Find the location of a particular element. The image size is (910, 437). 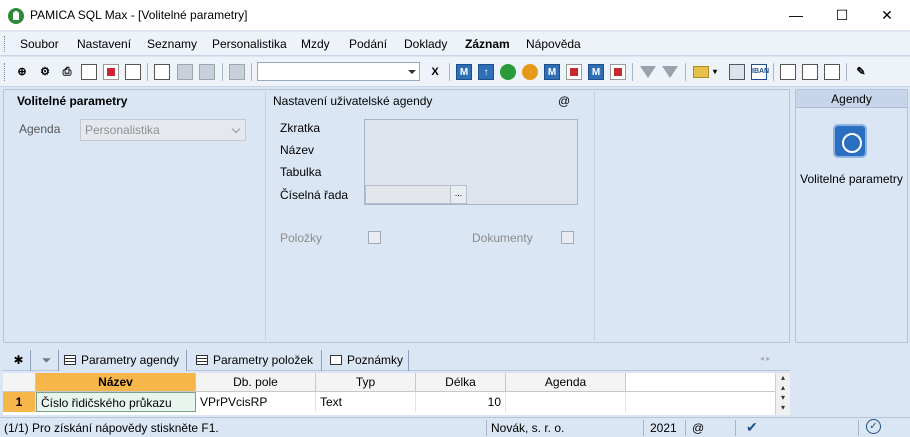

user-agenda-title: Nastavení uživatelské agendy is located at coordinates (353, 101).